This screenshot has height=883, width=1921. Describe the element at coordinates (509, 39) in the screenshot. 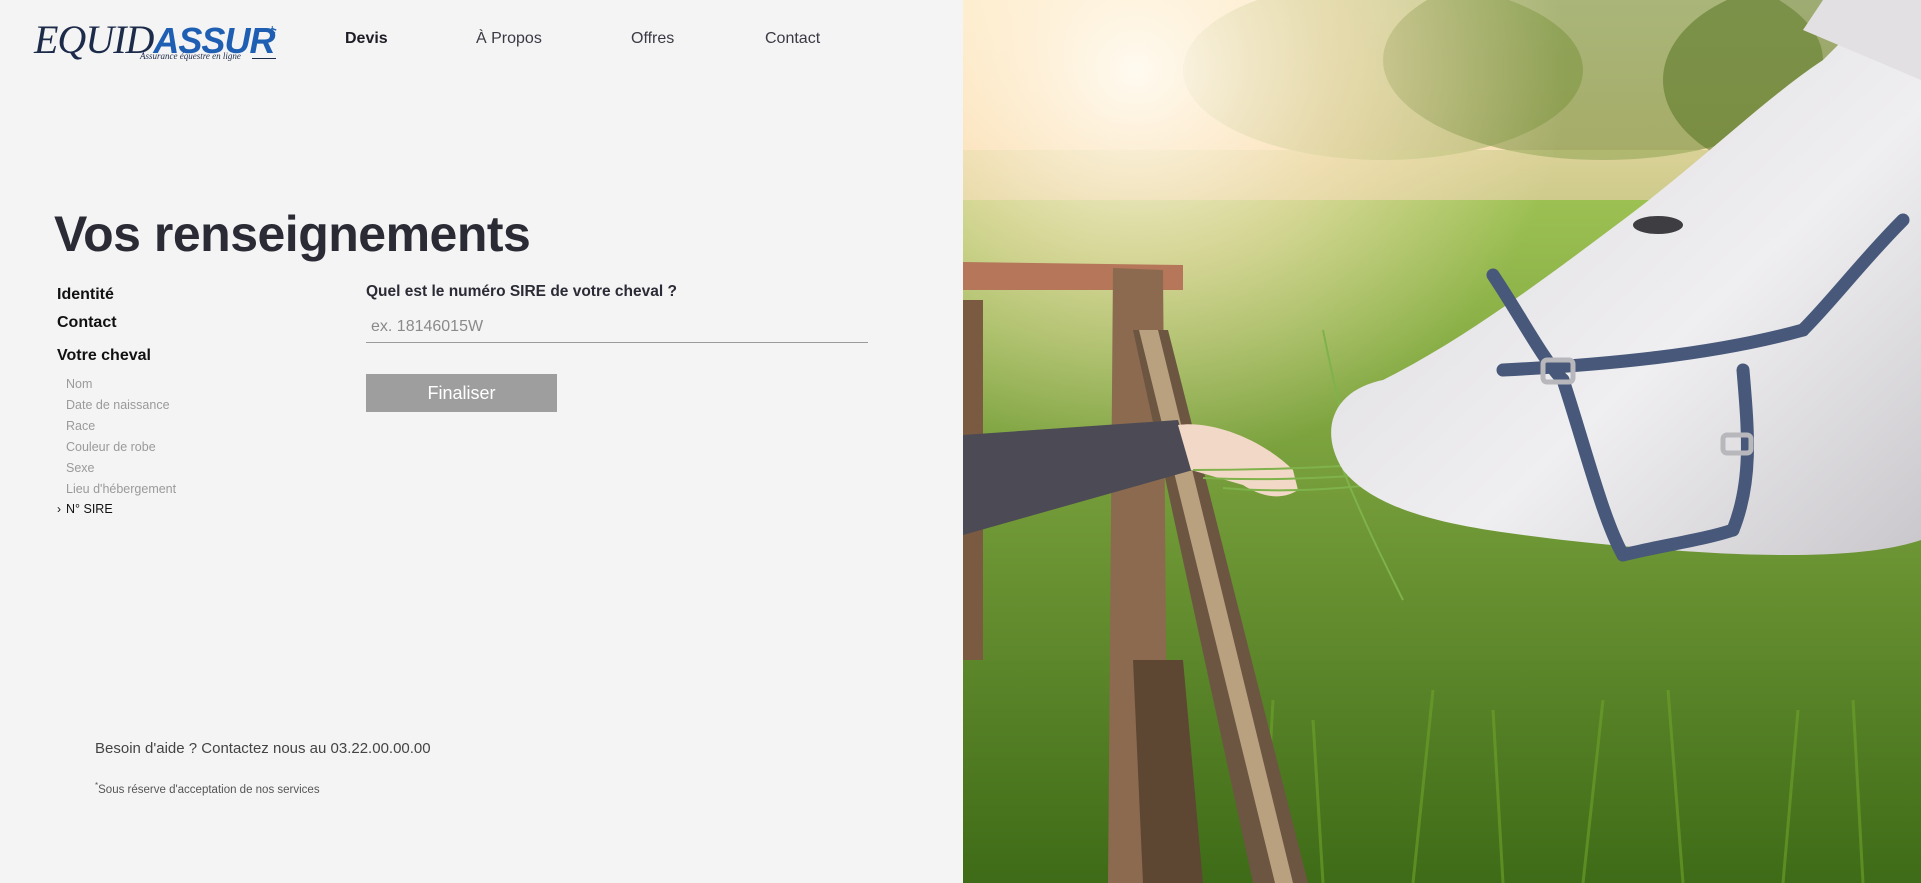

I see `nav-a-propos: À Propos` at that location.